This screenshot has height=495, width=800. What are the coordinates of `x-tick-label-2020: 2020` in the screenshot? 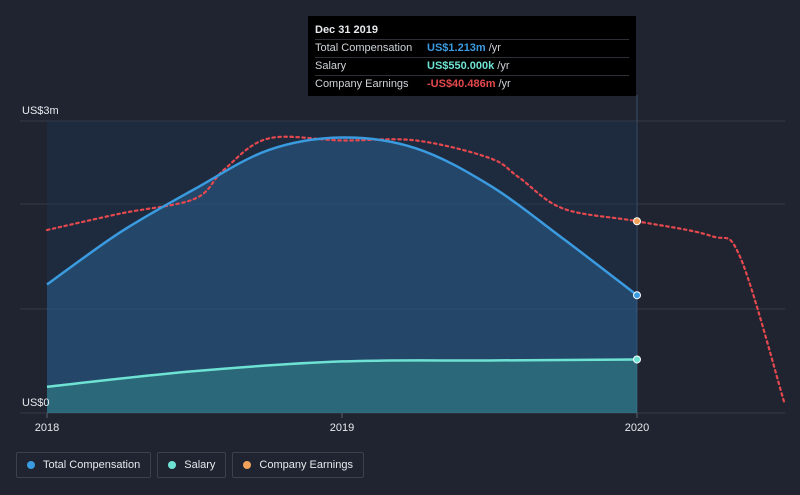 It's located at (637, 428).